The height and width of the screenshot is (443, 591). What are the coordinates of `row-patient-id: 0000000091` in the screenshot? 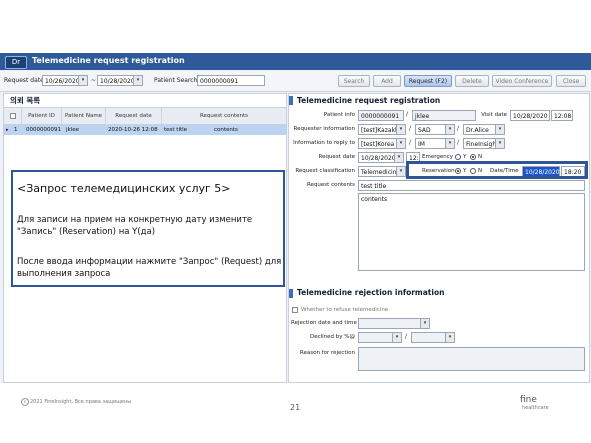 It's located at (43, 130).